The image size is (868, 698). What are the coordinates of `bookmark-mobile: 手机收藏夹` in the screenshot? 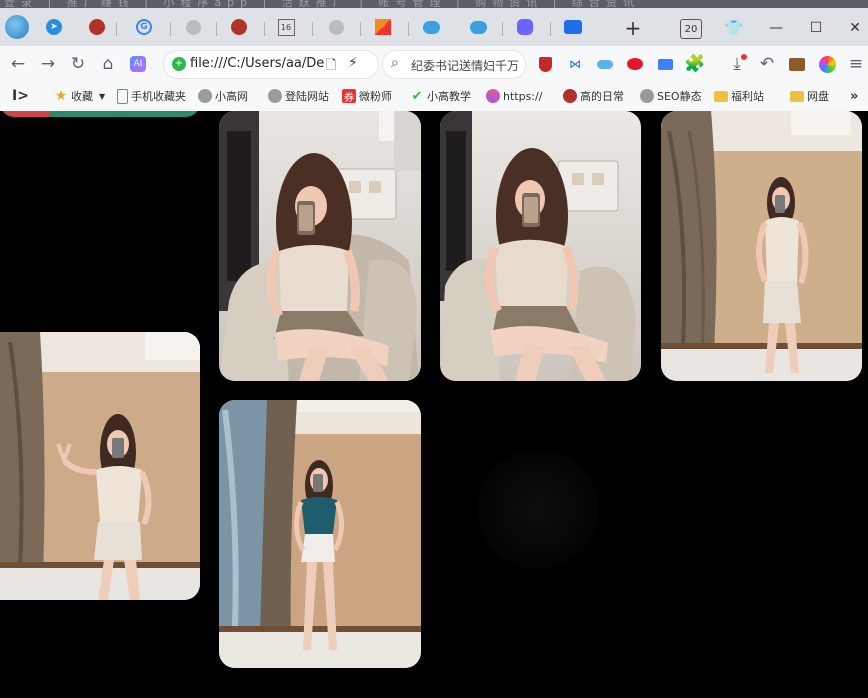 It's located at (154, 96).